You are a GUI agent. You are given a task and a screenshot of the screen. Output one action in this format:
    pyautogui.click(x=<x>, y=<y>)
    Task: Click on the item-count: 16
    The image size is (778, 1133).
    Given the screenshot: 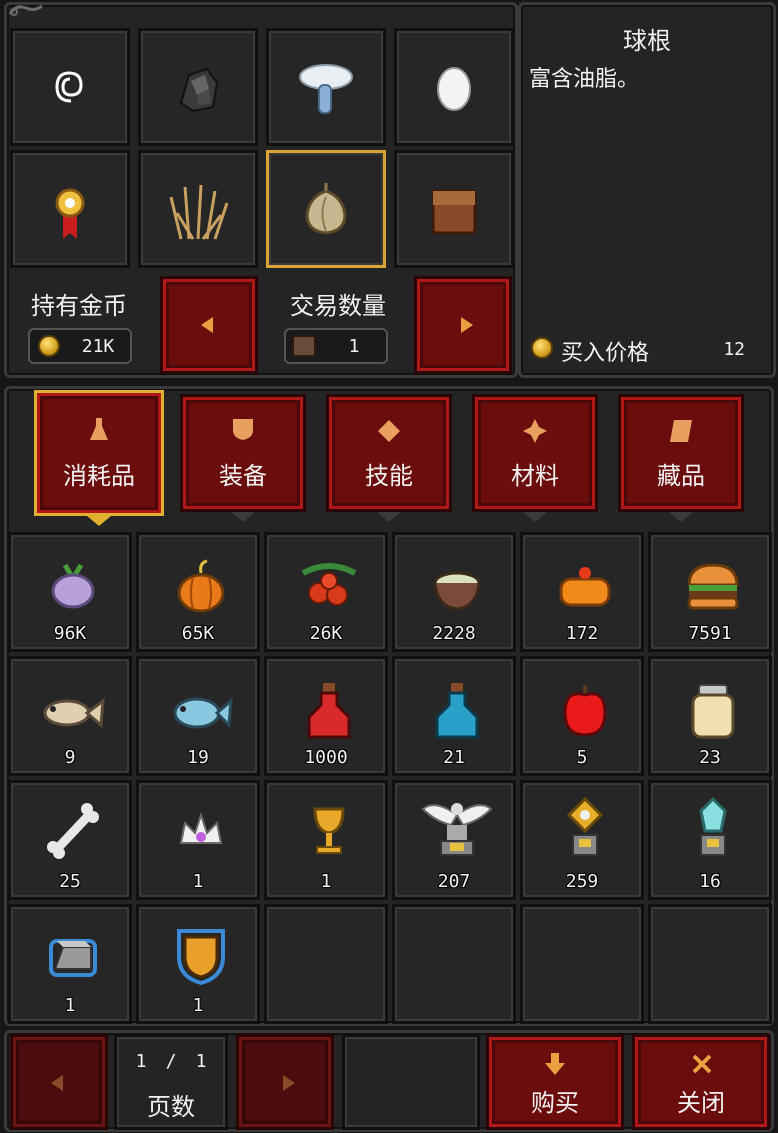 What is the action you would take?
    pyautogui.click(x=710, y=881)
    